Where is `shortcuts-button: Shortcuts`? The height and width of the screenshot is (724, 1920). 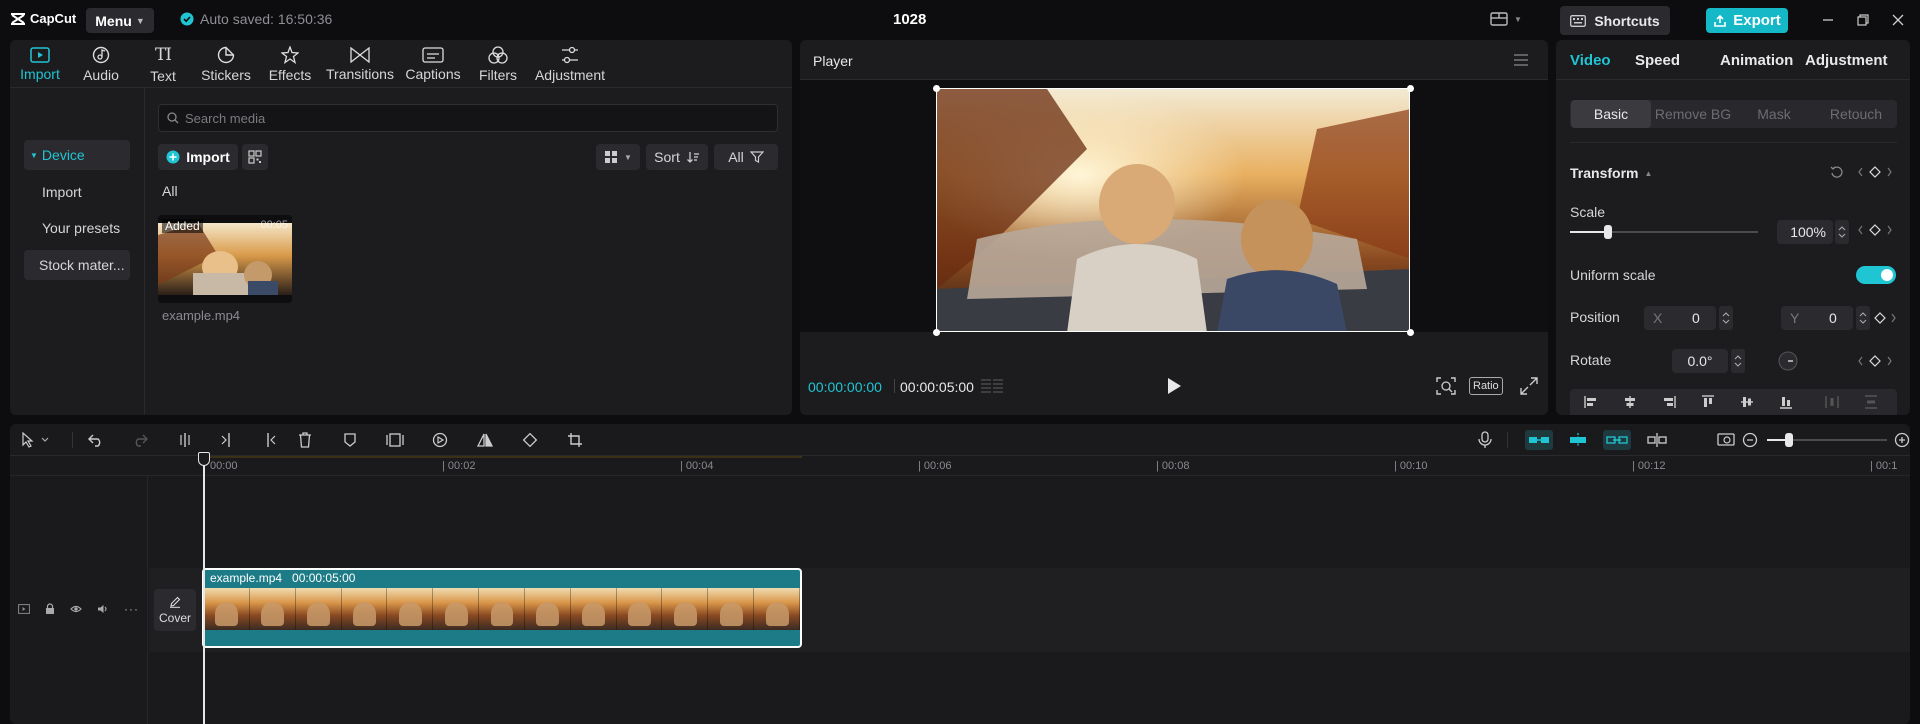 shortcuts-button: Shortcuts is located at coordinates (1615, 20).